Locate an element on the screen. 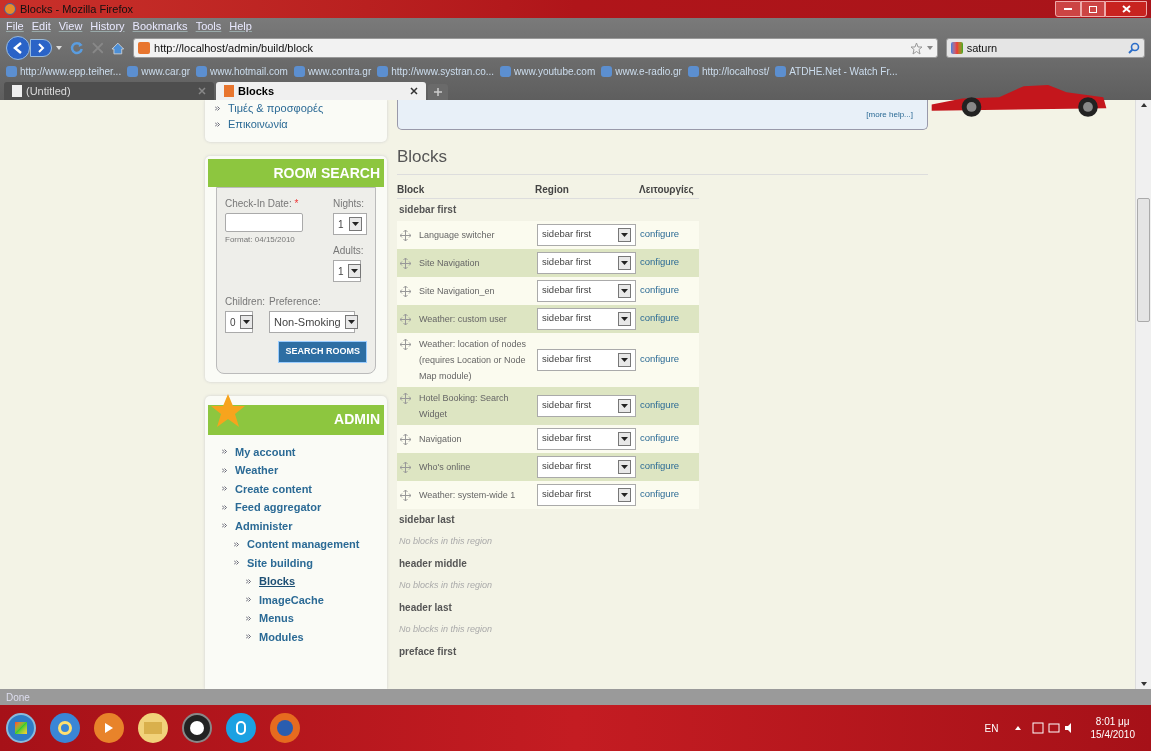 The width and height of the screenshot is (1151, 751). address-field: http://localhost/admin/build/block is located at coordinates (535, 48).